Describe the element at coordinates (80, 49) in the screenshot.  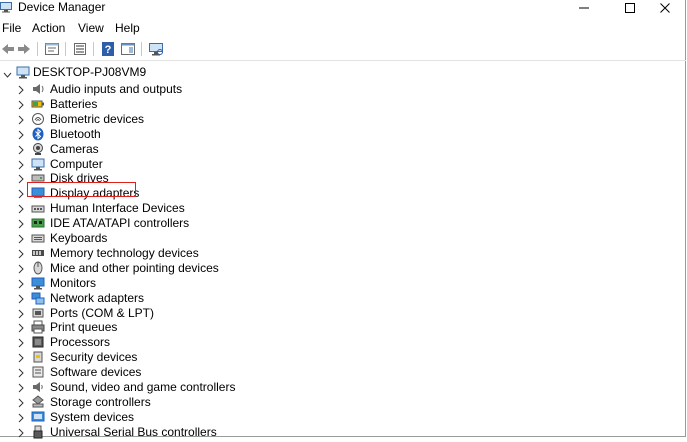
I see `show-hide-console-tree-icon` at that location.